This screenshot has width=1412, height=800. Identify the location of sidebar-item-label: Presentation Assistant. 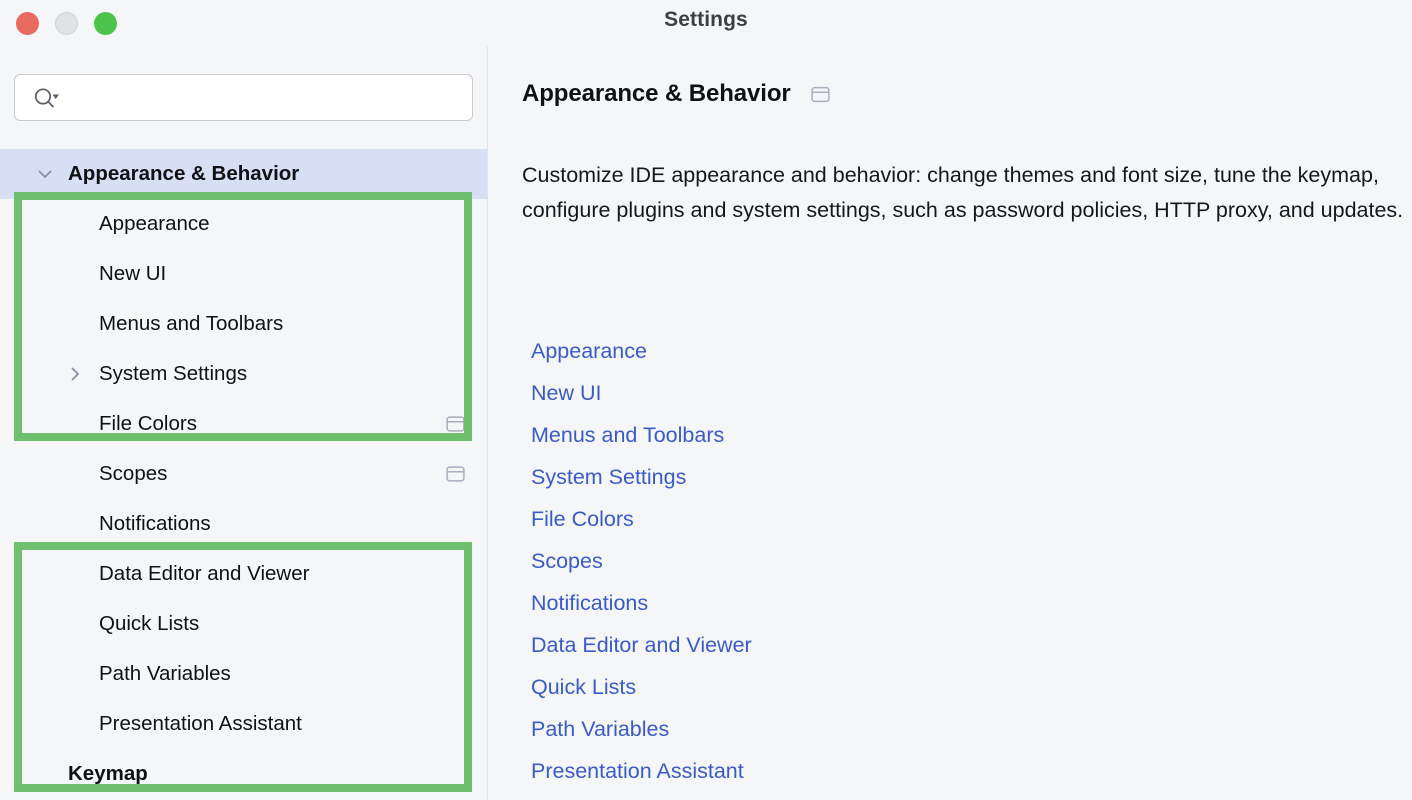
(200, 723).